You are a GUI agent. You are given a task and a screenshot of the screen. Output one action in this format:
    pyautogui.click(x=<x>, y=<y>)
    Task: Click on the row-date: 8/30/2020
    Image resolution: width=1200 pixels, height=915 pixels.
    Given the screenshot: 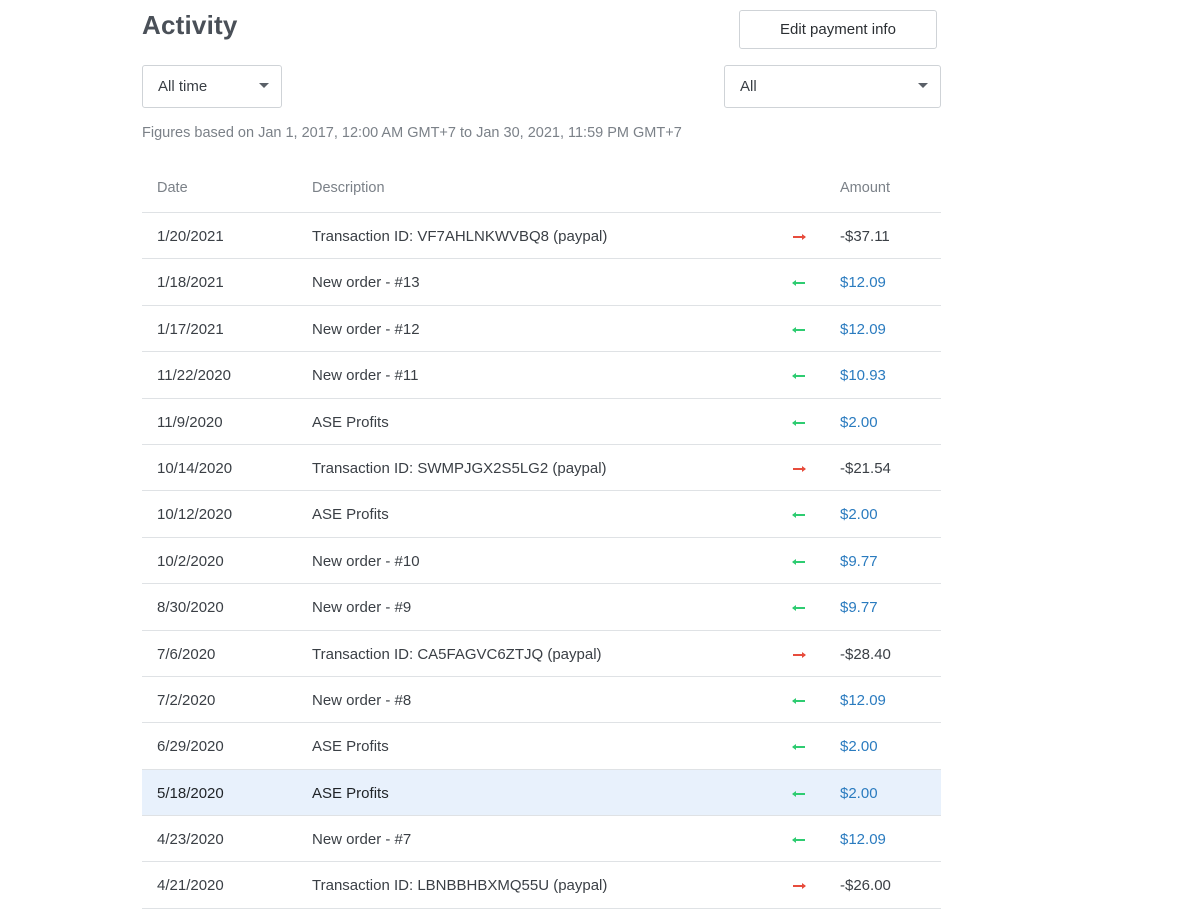 What is the action you would take?
    pyautogui.click(x=190, y=608)
    